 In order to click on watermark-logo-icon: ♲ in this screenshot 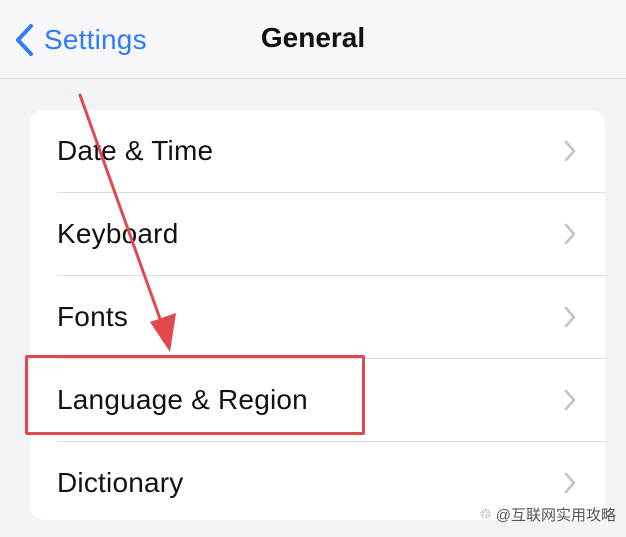, I will do `click(485, 514)`.